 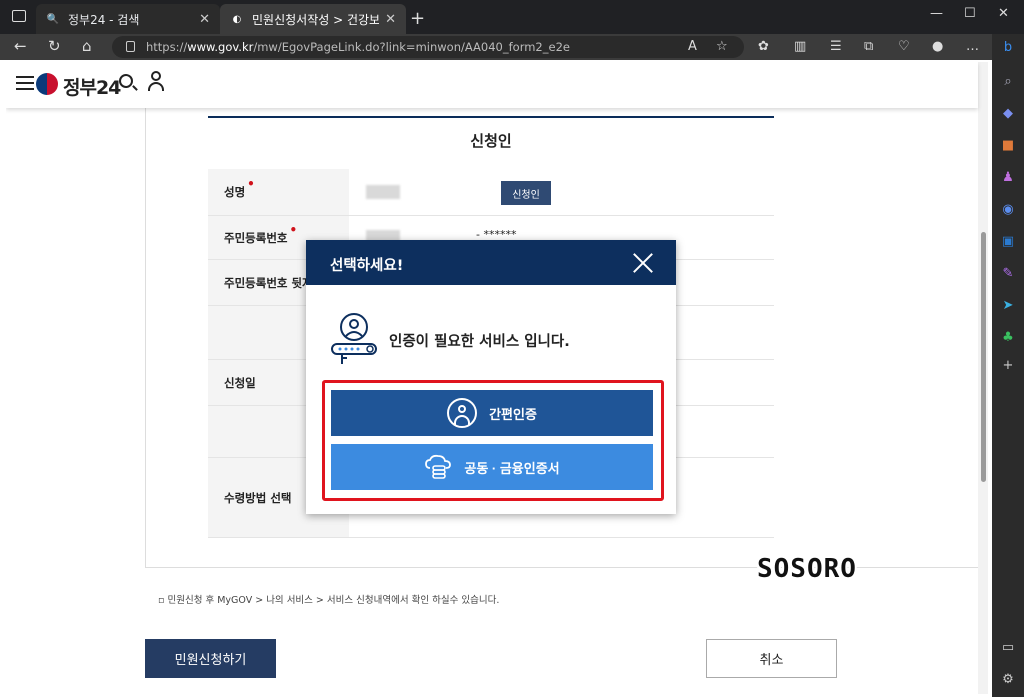 What do you see at coordinates (462, 413) in the screenshot?
I see `user-circle-icon` at bounding box center [462, 413].